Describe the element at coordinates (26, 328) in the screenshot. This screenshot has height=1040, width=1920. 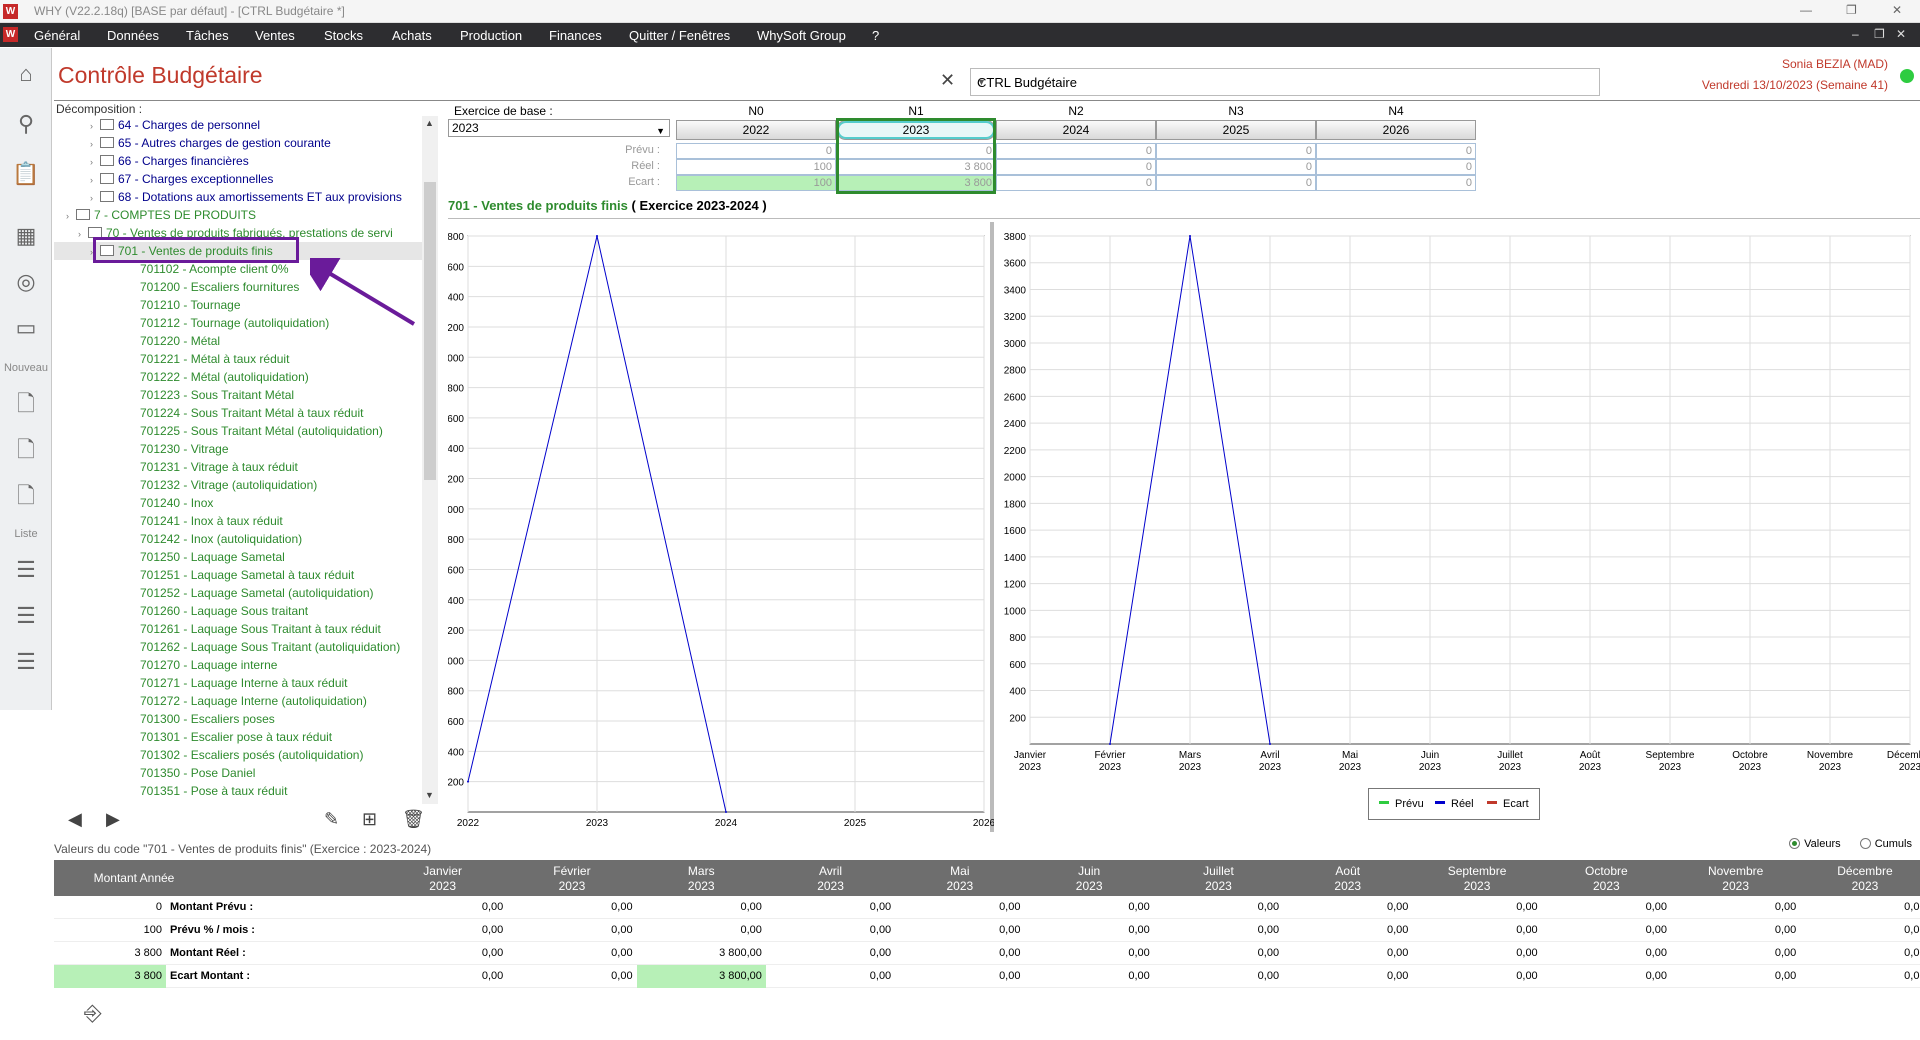
I see `folder-icon: ▭` at that location.